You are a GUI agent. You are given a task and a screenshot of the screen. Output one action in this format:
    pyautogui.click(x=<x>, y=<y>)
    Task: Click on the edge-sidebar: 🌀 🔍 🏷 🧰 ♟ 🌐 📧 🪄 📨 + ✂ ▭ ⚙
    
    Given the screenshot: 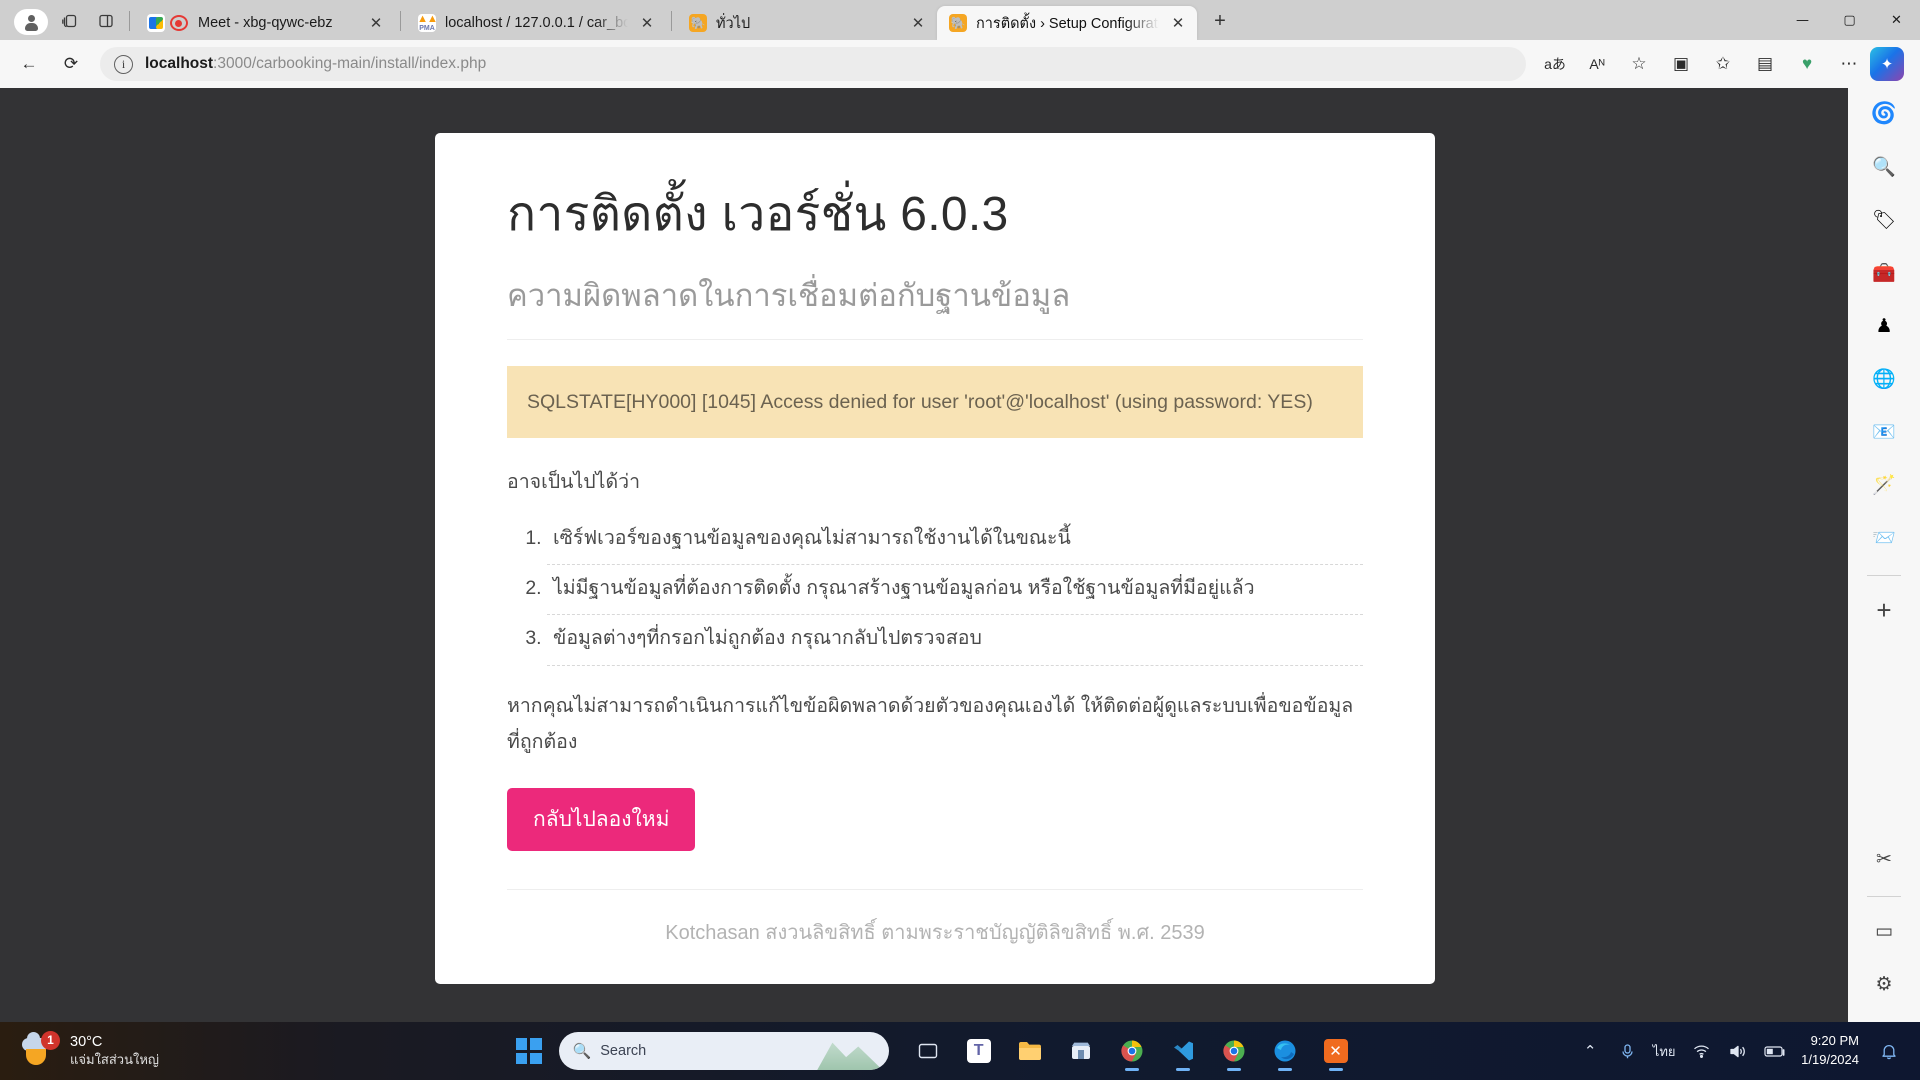 What is the action you would take?
    pyautogui.click(x=1884, y=555)
    